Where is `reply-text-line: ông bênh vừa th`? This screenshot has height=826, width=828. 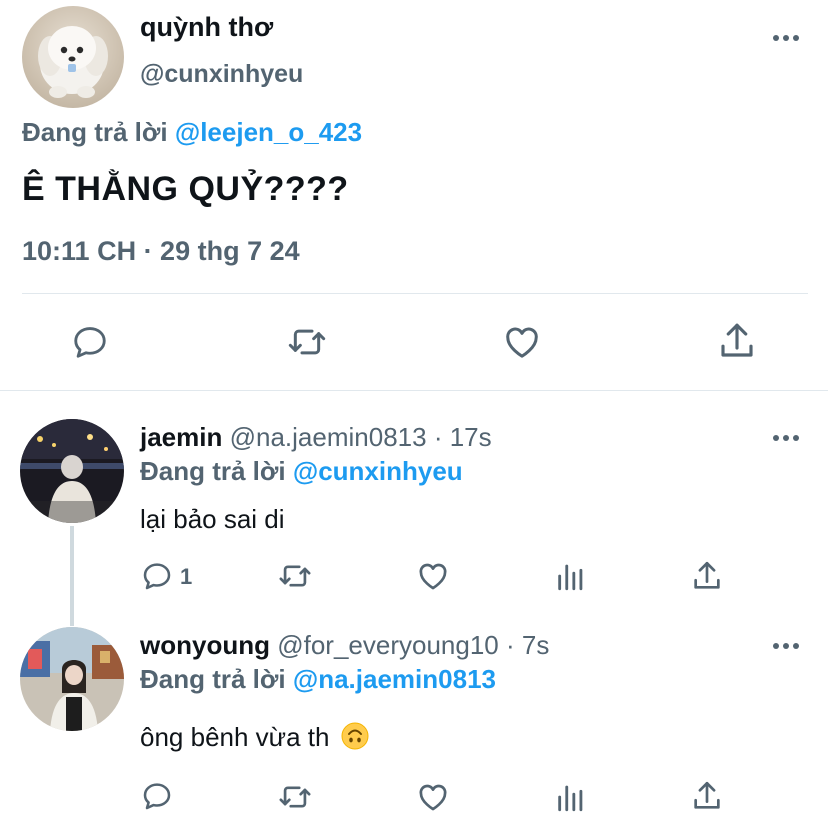 reply-text-line: ông bênh vừa th is located at coordinates (254, 739).